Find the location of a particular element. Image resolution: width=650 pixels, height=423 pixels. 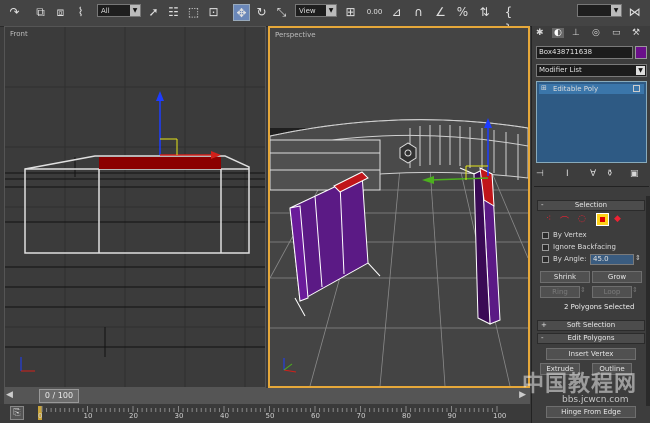

hierarchy-tab-icon: ⊥ is located at coordinates (576, 33).